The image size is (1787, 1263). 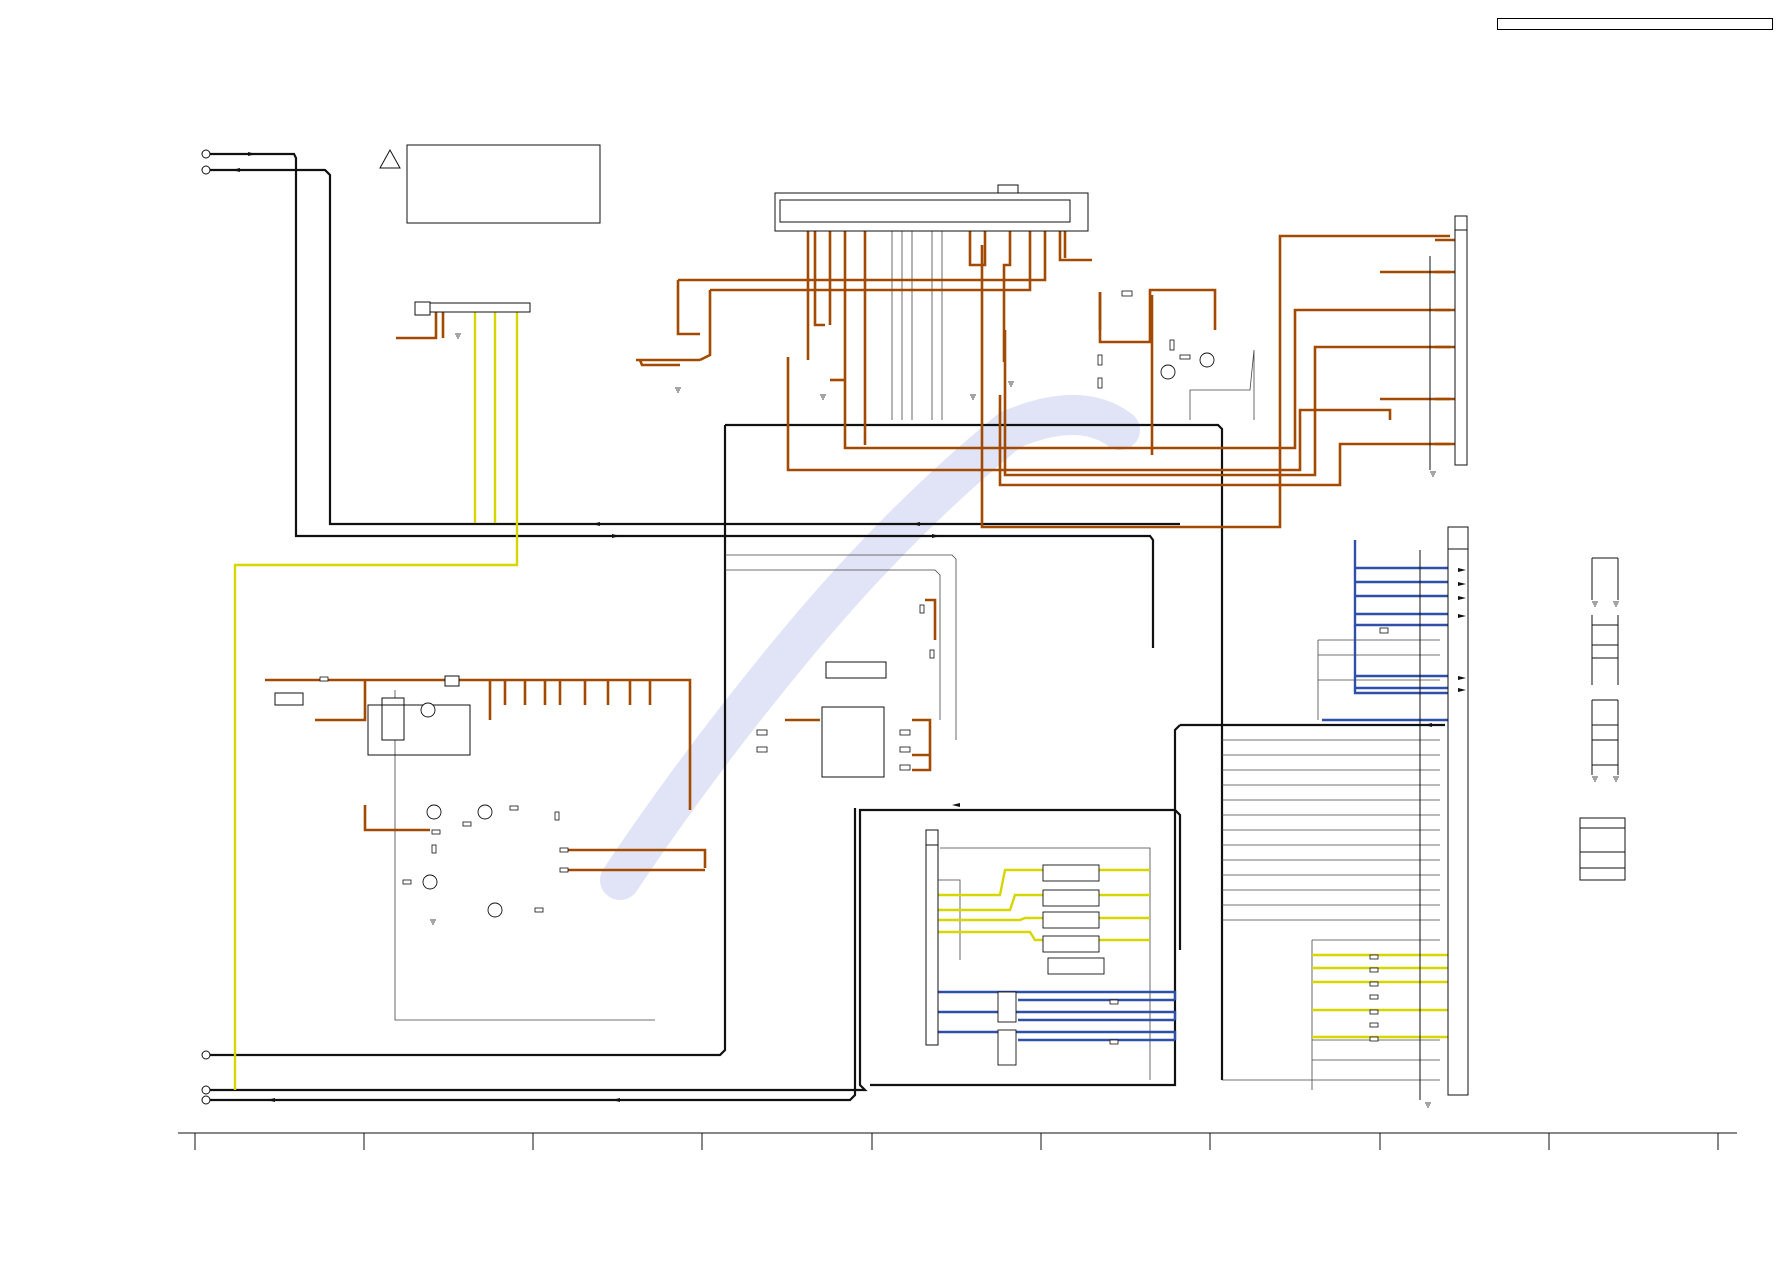 What do you see at coordinates (854, 719) in the screenshot?
I see `center-ic` at bounding box center [854, 719].